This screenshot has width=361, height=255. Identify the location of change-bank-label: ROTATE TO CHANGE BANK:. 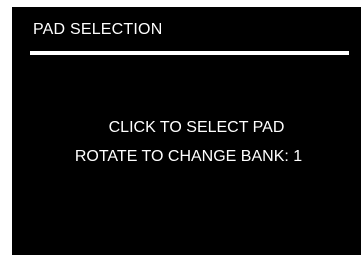
(184, 156).